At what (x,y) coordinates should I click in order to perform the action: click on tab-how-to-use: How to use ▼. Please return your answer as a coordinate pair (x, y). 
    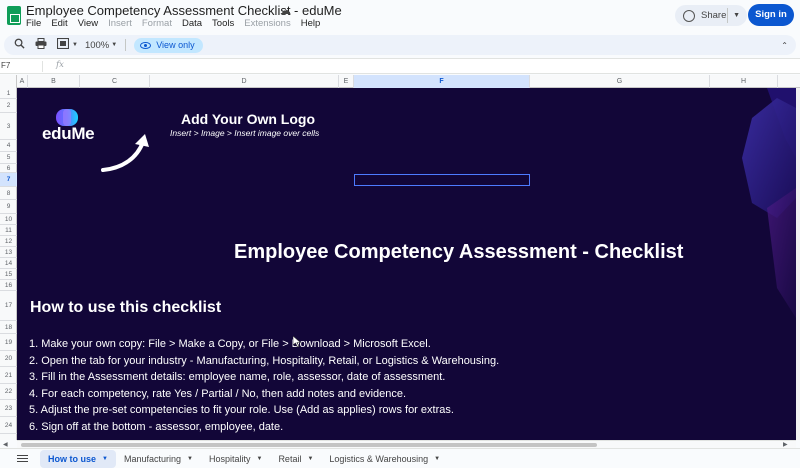
    Looking at the image, I should click on (78, 458).